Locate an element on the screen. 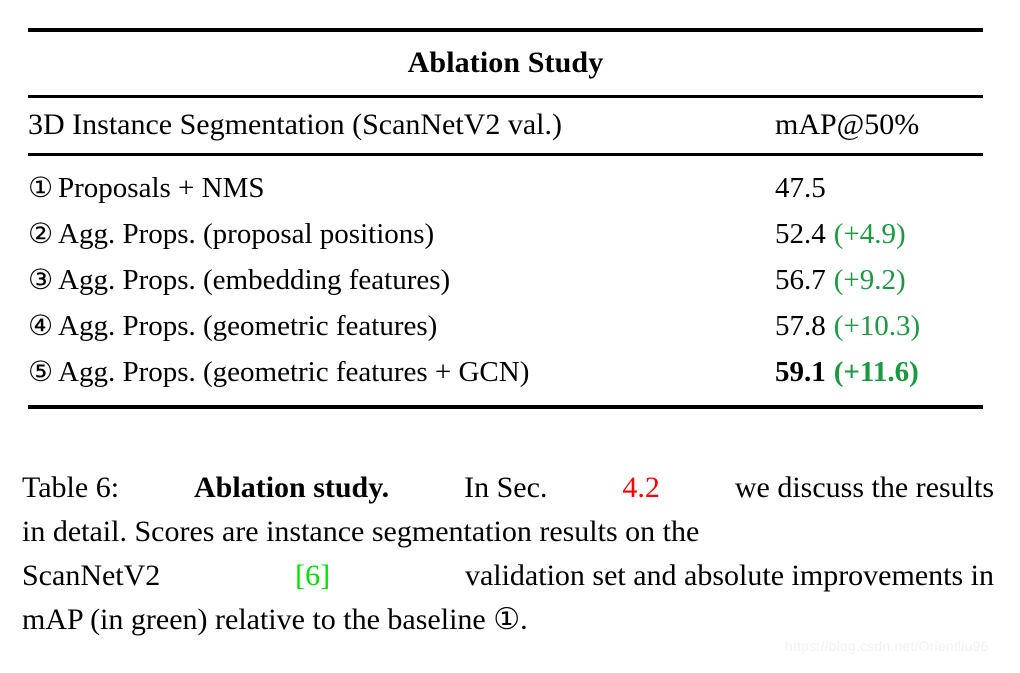 This screenshot has width=1020, height=673. row-value: 47.5 is located at coordinates (879, 188).